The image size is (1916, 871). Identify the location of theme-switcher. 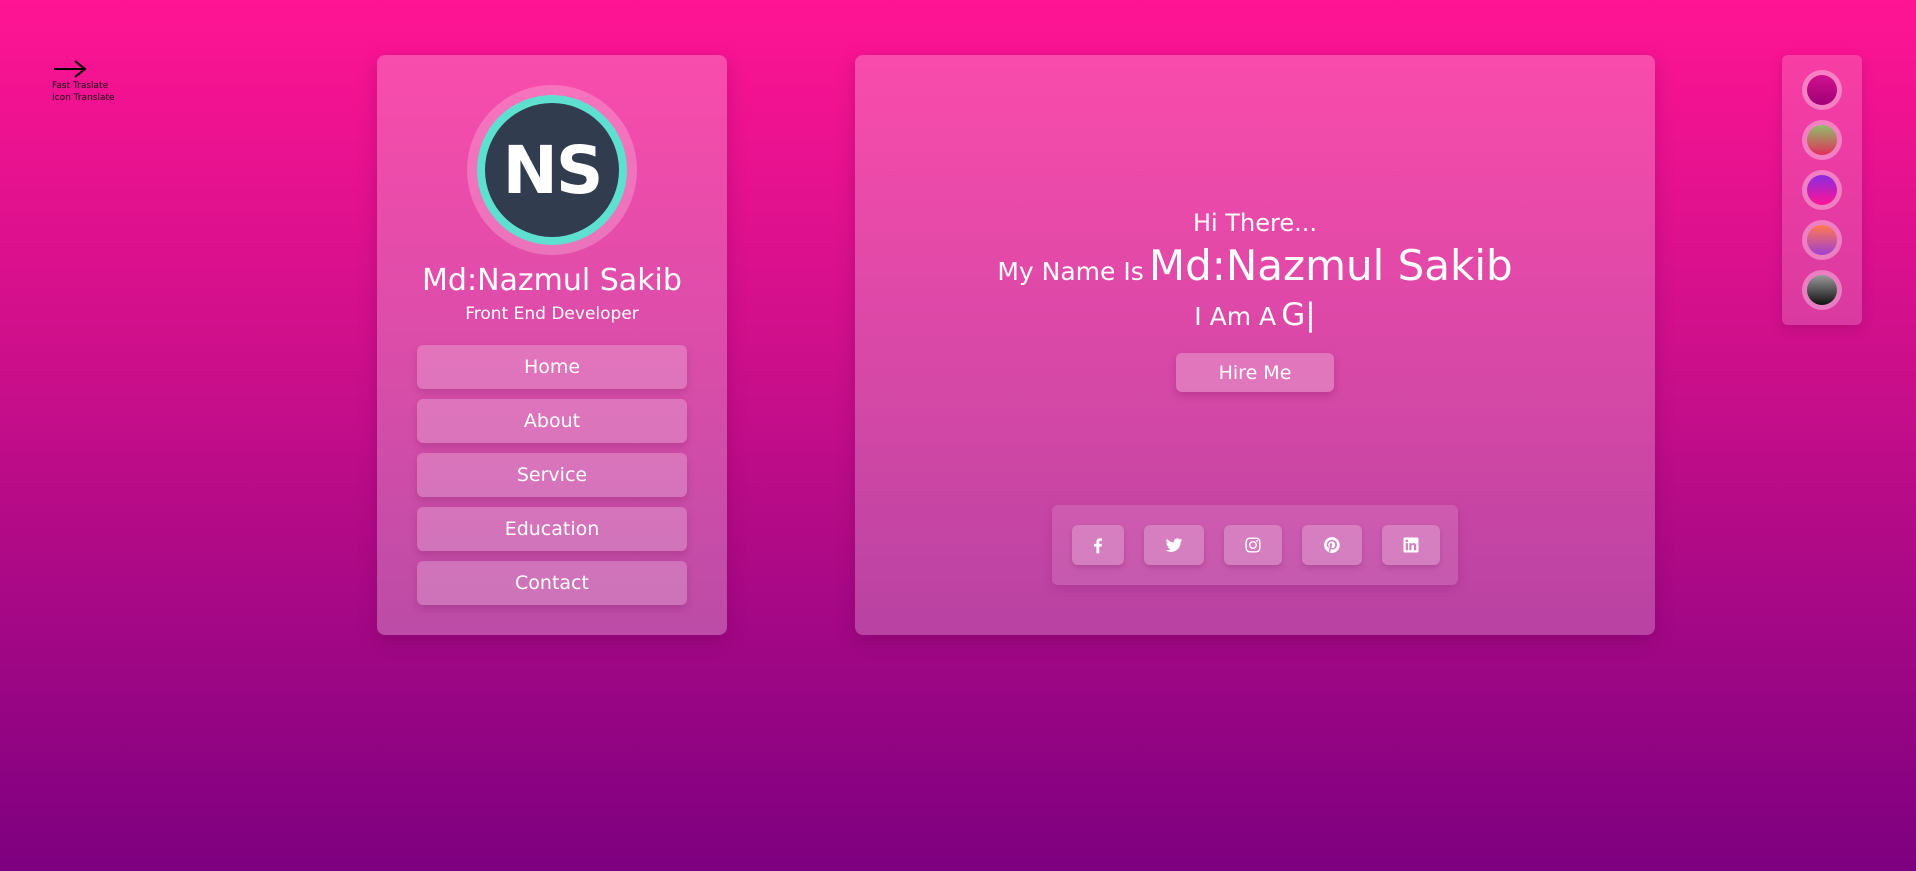
(1822, 190).